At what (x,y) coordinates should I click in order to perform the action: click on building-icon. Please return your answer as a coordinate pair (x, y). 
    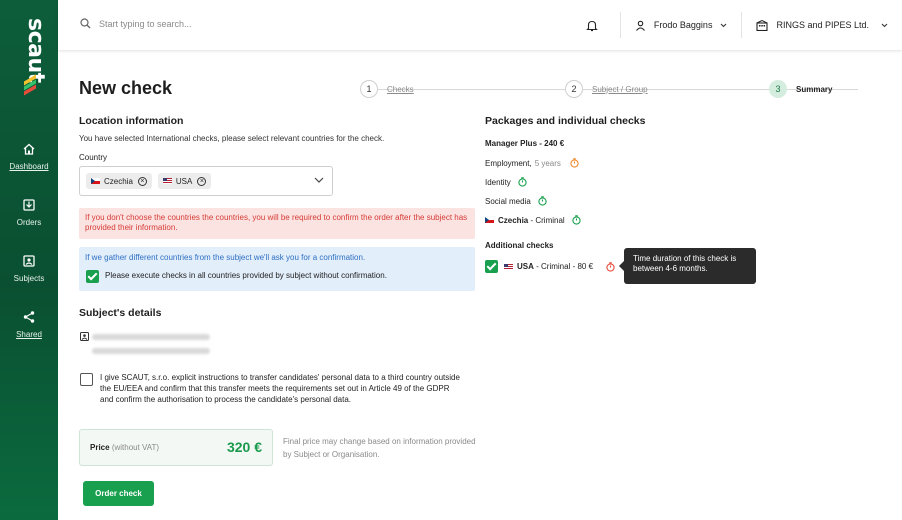
    Looking at the image, I should click on (762, 25).